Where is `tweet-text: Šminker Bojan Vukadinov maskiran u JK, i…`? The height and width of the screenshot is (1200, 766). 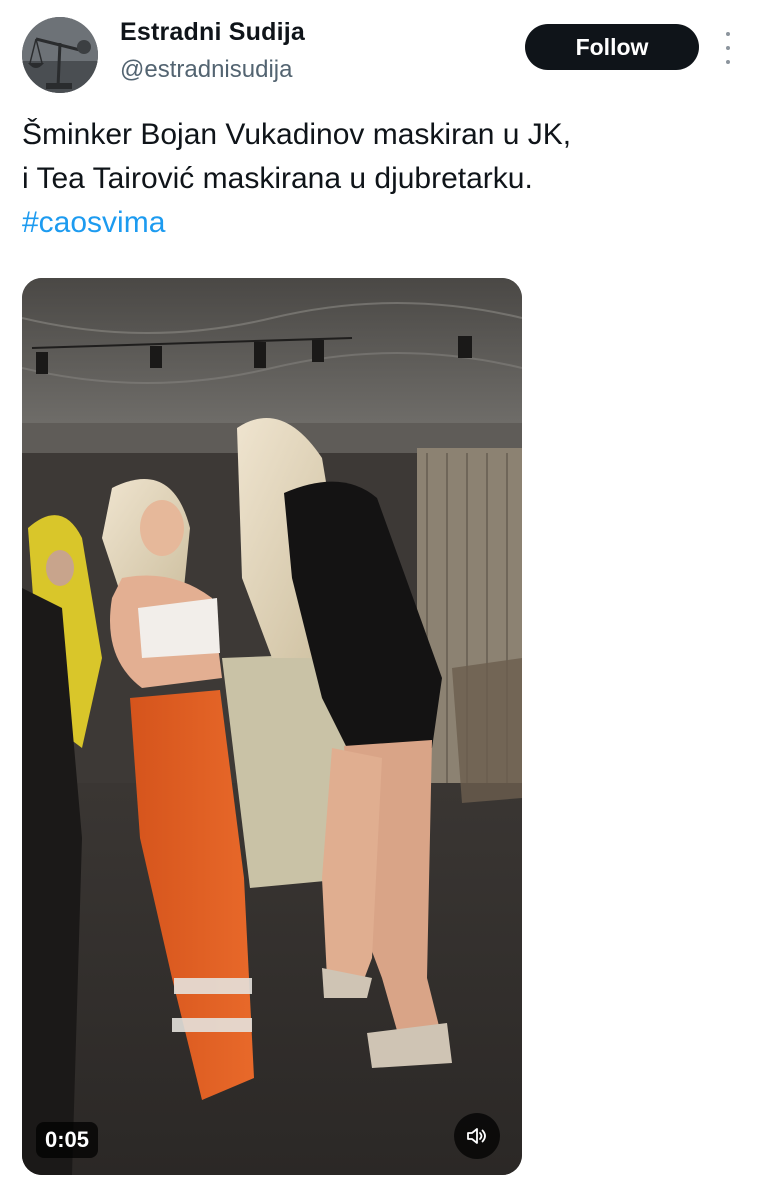
tweet-text: Šminker Bojan Vukadinov maskiran u JK, i… is located at coordinates (382, 179).